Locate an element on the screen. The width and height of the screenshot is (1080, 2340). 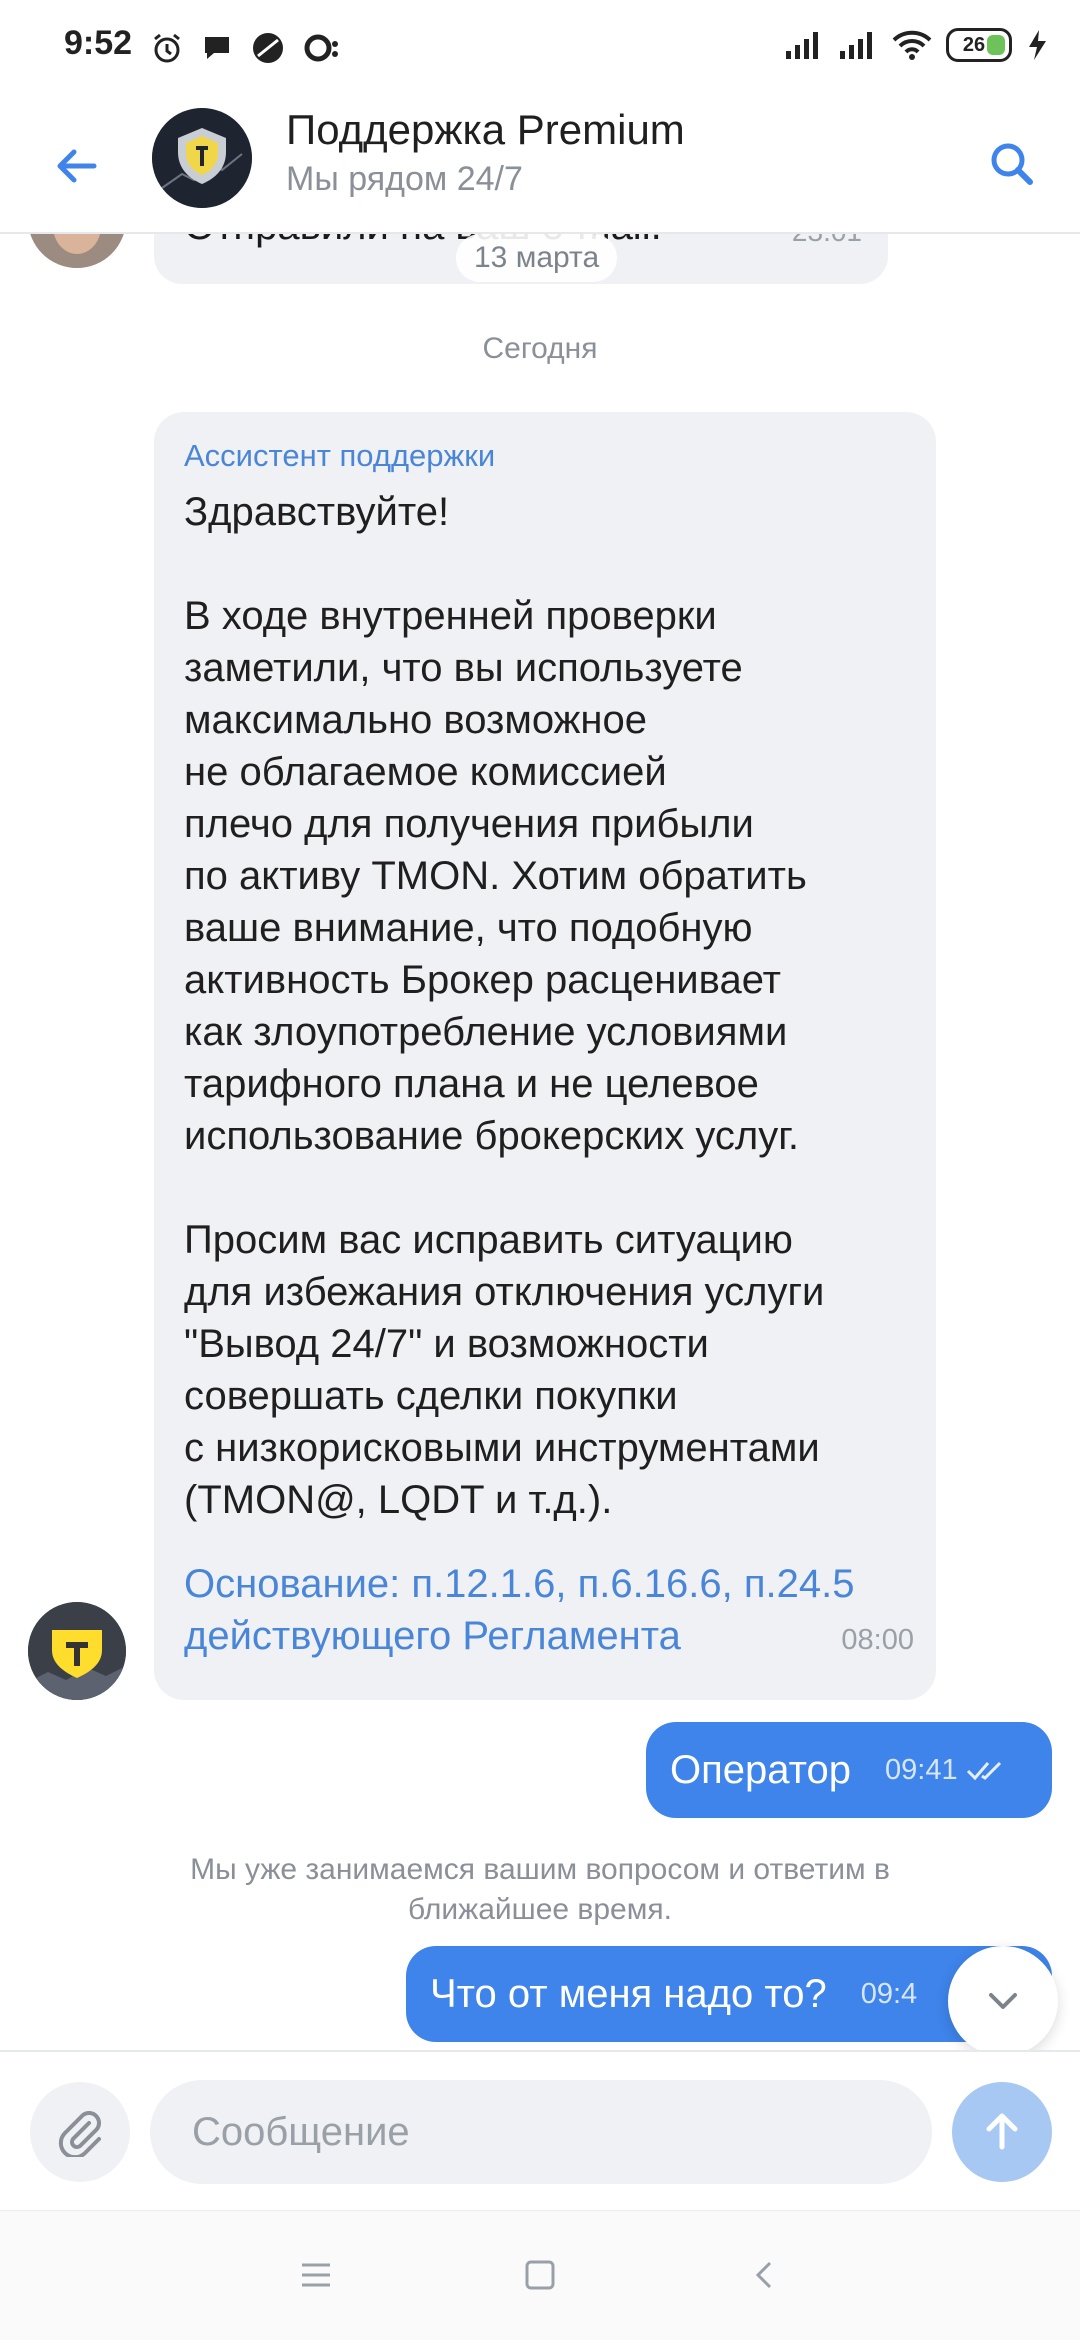
nav-home-button is located at coordinates (540, 2275).